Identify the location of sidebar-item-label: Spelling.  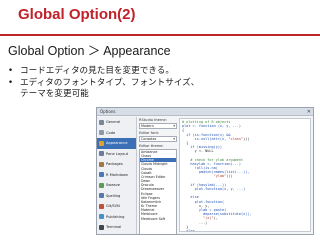
(113, 195).